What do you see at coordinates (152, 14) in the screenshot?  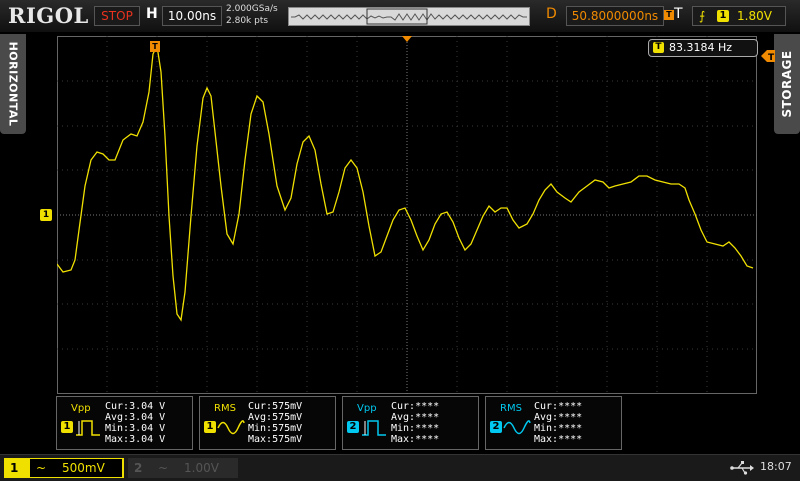 I see `horizontal-label: H` at bounding box center [152, 14].